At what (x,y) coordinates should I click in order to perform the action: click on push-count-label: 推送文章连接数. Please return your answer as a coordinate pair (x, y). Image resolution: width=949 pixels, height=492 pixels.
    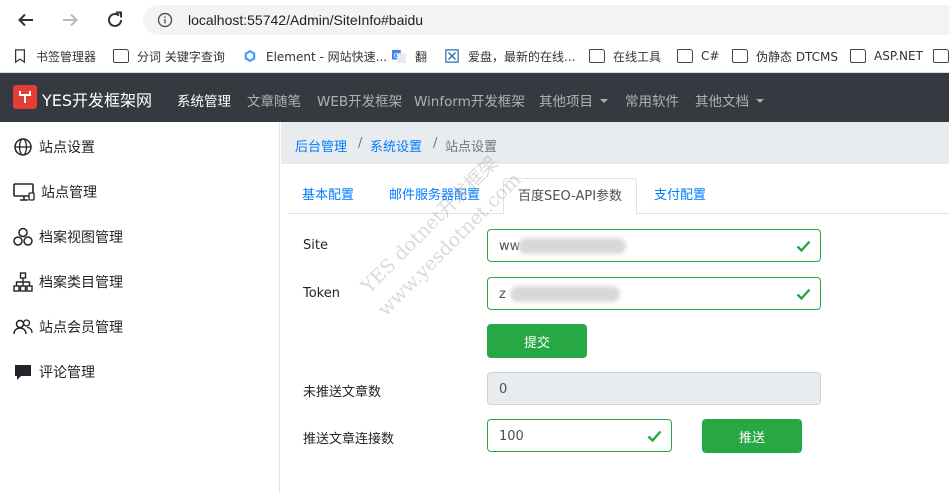
    Looking at the image, I should click on (349, 439).